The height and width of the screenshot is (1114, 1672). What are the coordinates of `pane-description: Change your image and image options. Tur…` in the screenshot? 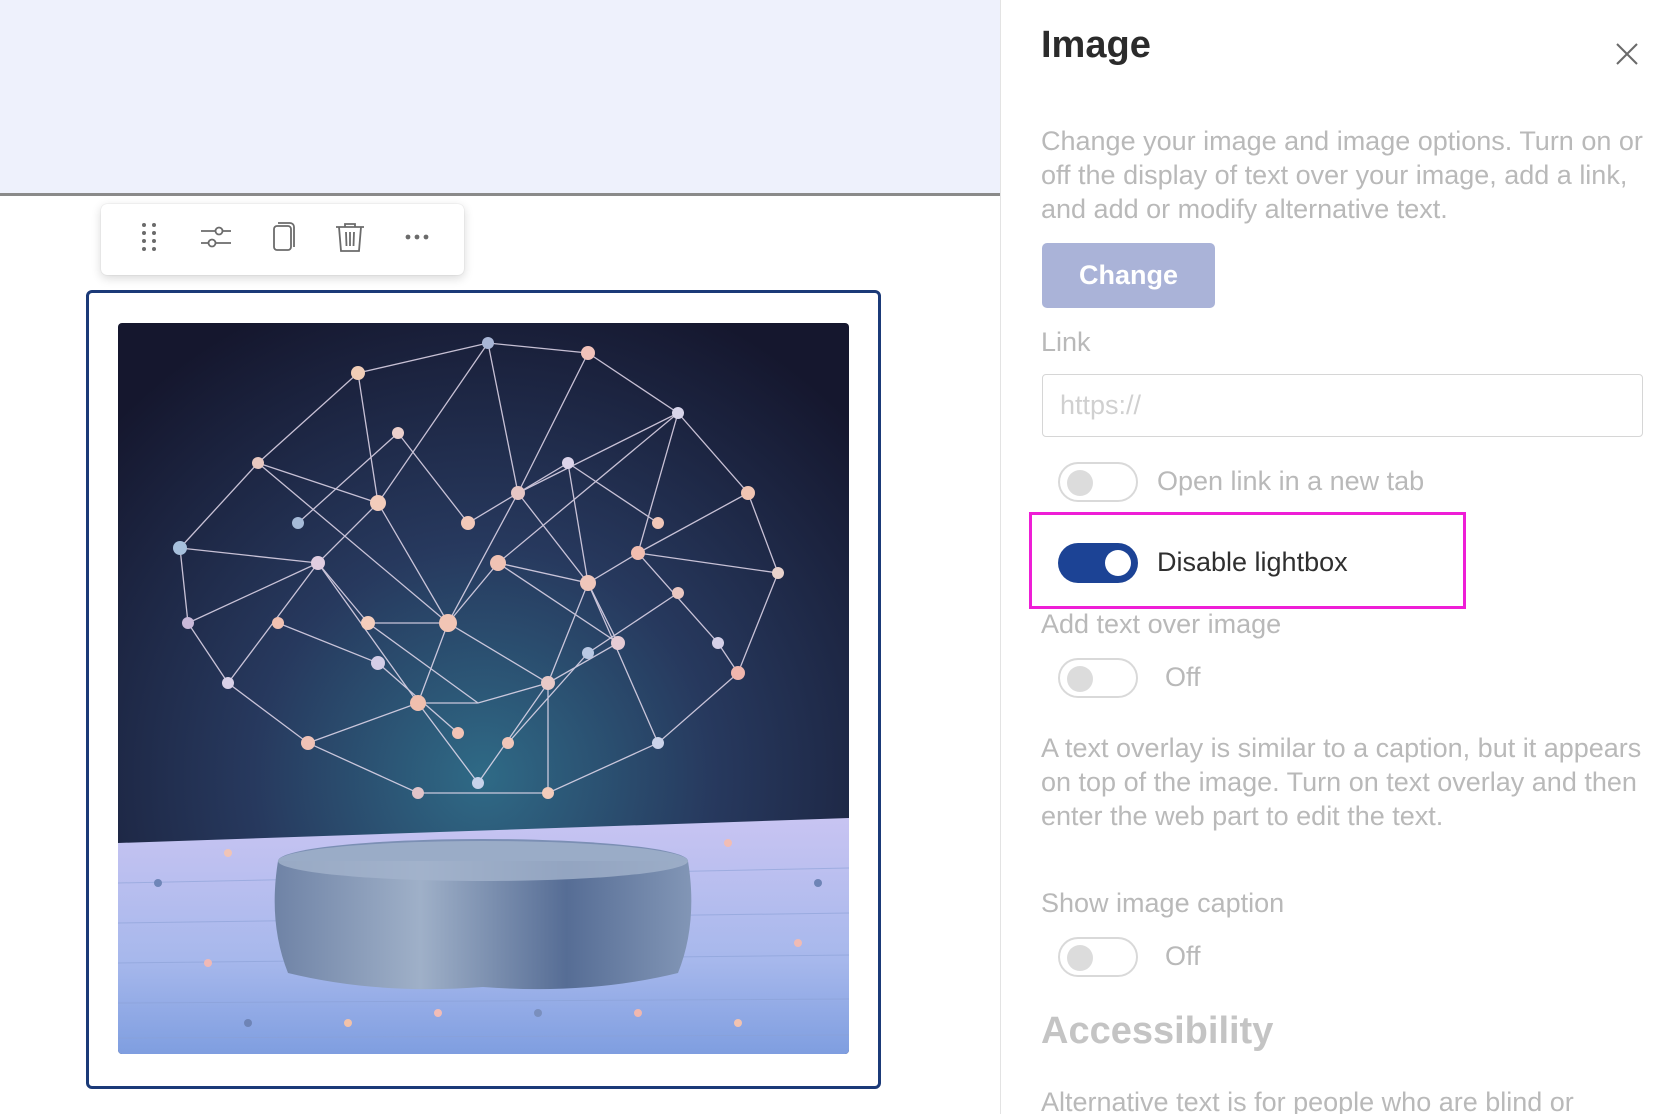 It's located at (1342, 175).